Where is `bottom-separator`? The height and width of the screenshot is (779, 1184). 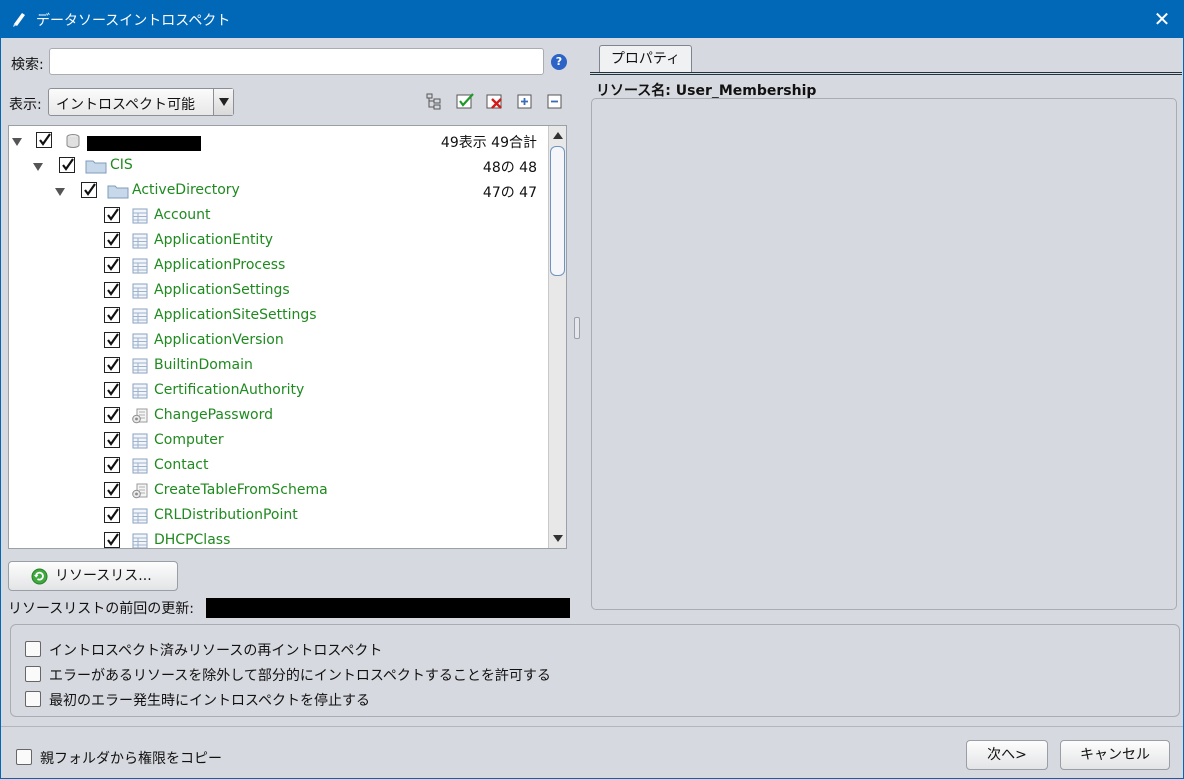 bottom-separator is located at coordinates (592, 726).